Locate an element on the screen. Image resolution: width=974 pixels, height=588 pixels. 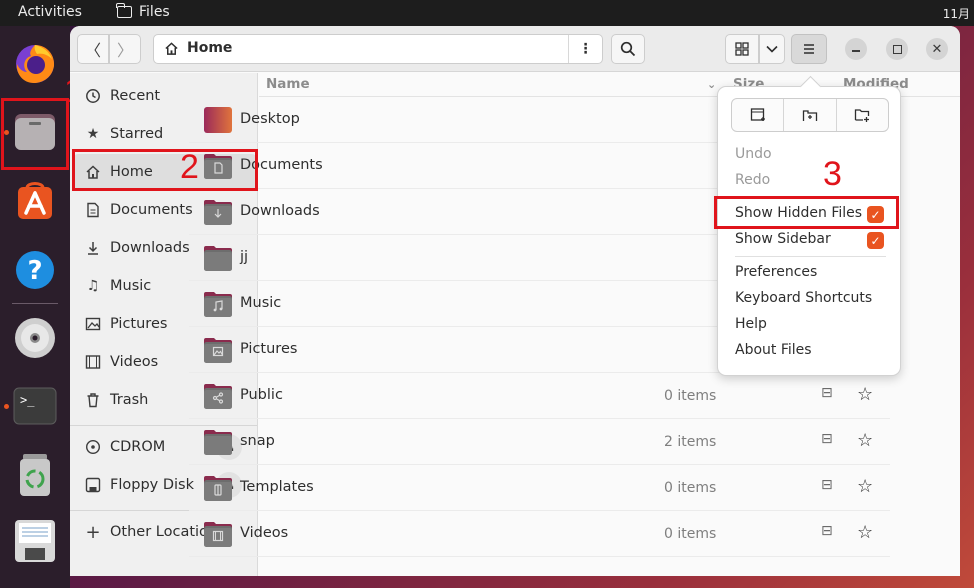
sidebar-item-label: Downloads is located at coordinates (150, 248).